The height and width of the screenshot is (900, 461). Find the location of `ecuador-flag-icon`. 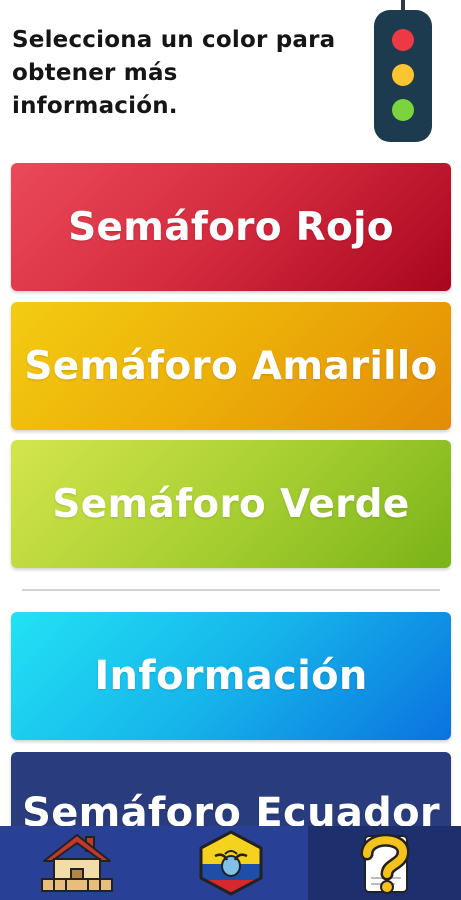

ecuador-flag-icon is located at coordinates (231, 863).